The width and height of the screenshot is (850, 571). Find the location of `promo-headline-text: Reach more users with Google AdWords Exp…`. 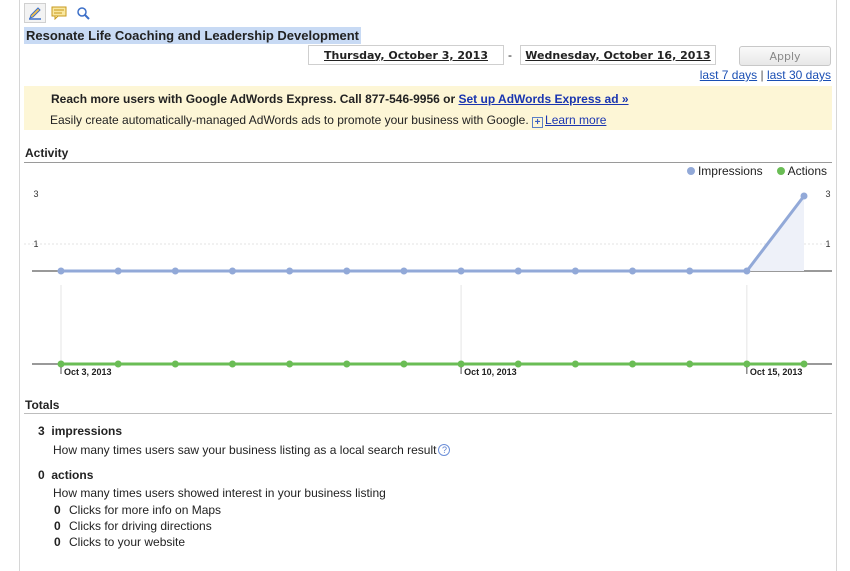

promo-headline-text: Reach more users with Google AdWords Exp… is located at coordinates (255, 99).